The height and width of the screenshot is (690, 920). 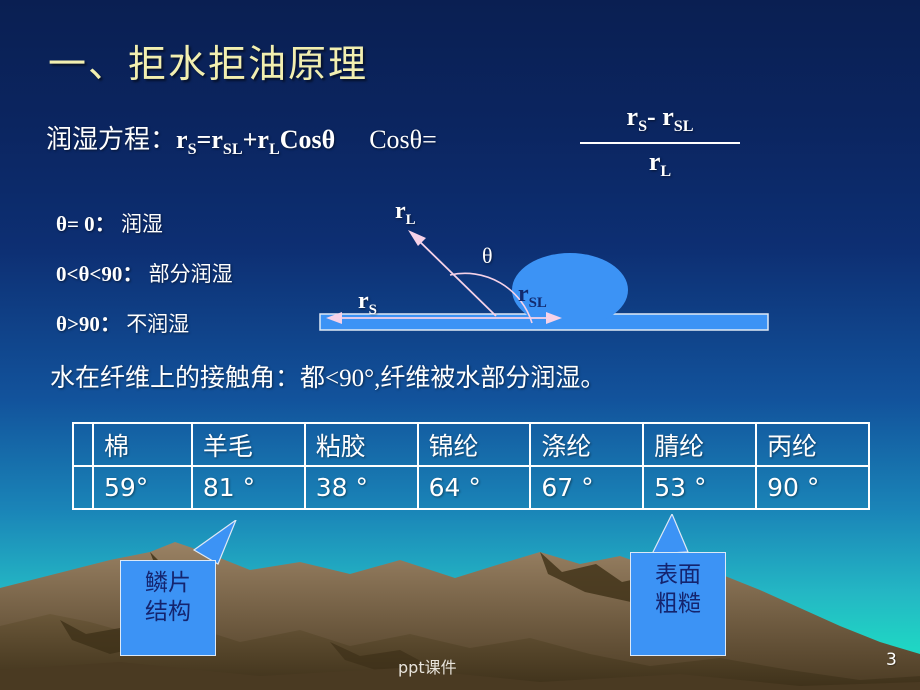 I want to click on condition-result: 不润湿, so click(x=158, y=324).